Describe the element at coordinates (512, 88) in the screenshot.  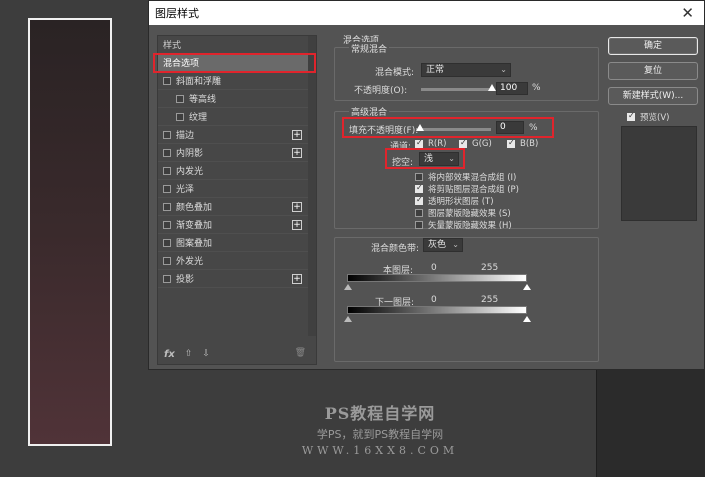
I see `opacity-field: 100` at that location.